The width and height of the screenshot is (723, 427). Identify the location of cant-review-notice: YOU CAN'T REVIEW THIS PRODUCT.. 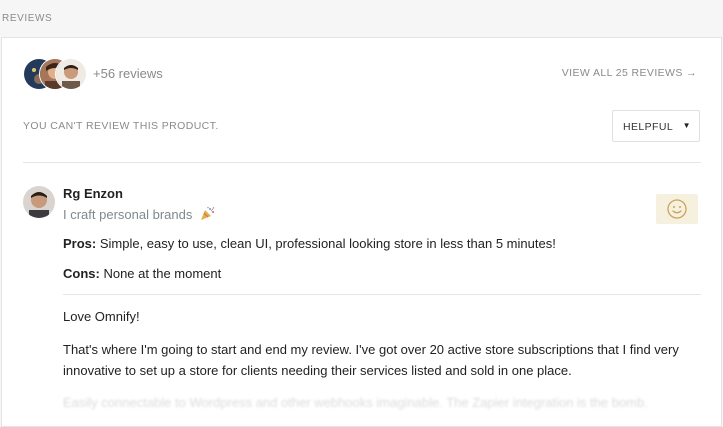
(121, 126).